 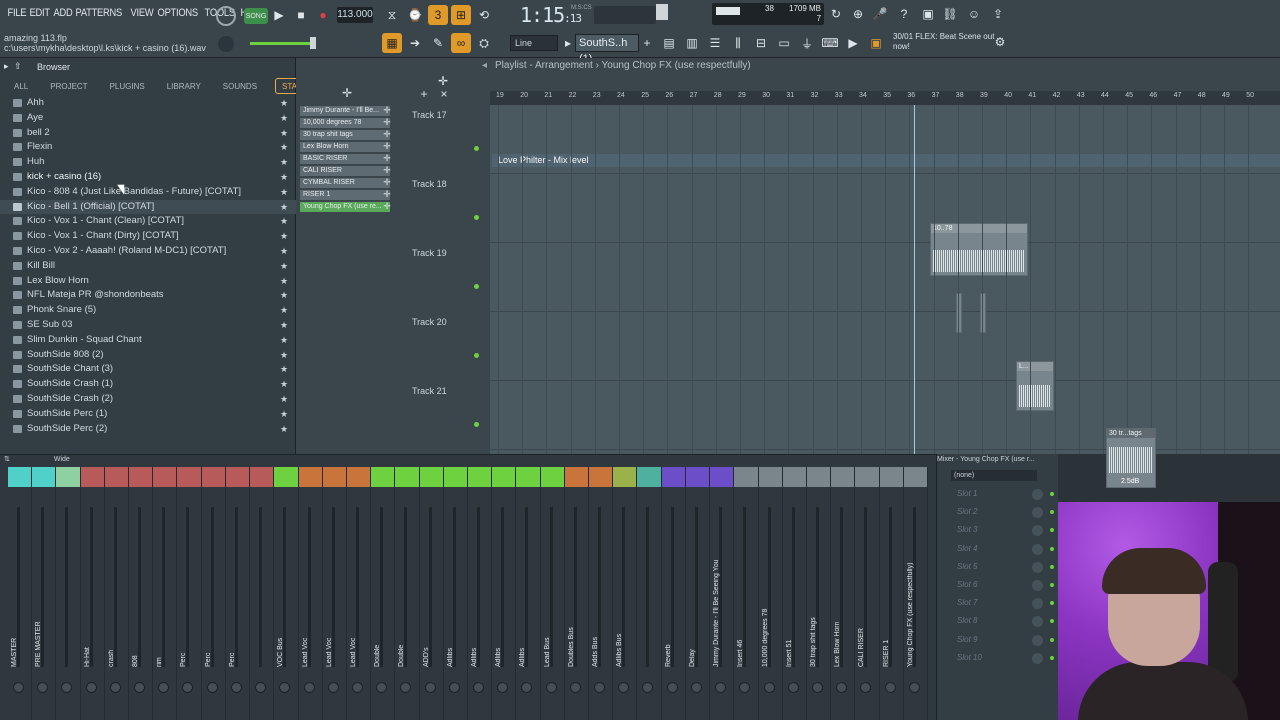 What do you see at coordinates (607, 49) in the screenshot?
I see `pattern-selector: SouthS..h (1)` at bounding box center [607, 49].